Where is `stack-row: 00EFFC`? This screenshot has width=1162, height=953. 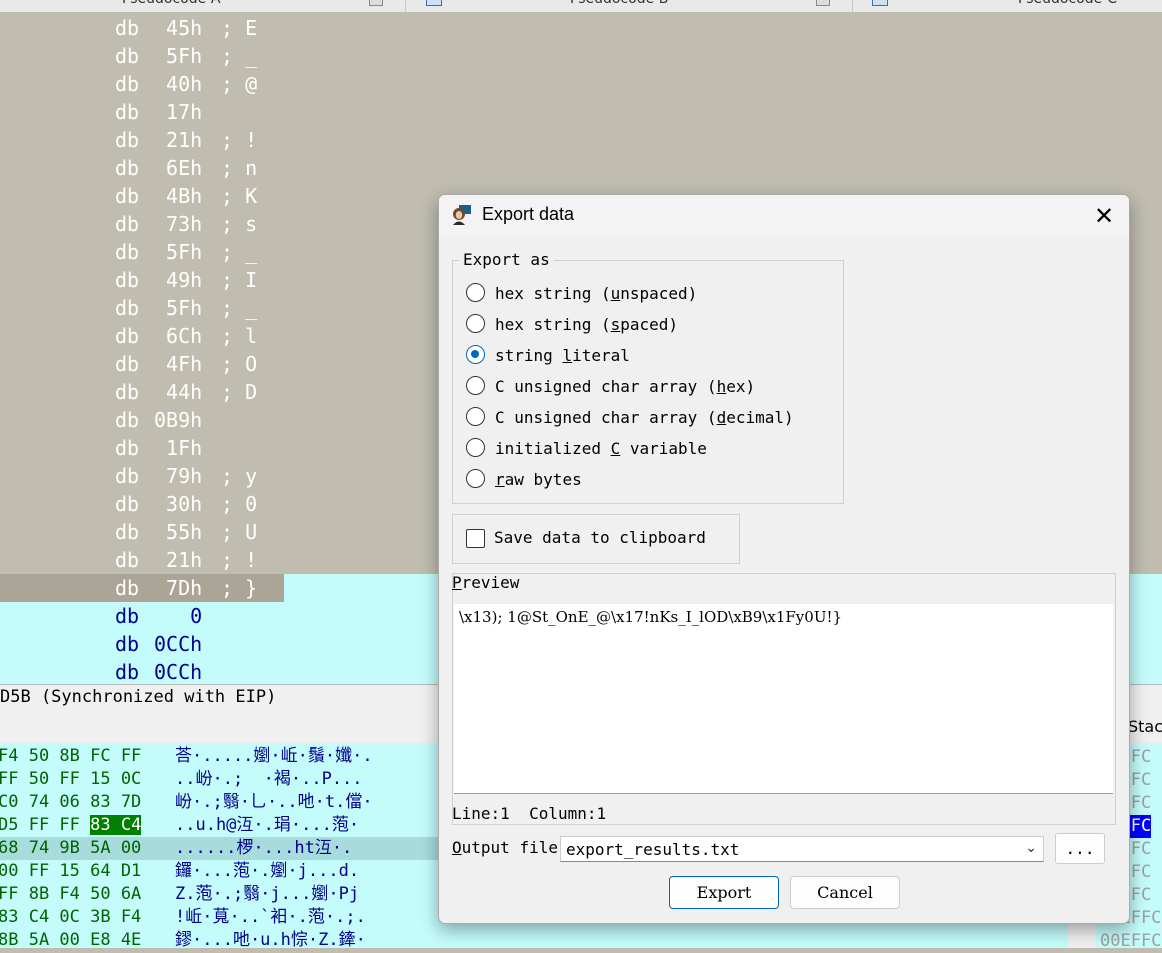 stack-row: 00EFFC is located at coordinates (1130, 941).